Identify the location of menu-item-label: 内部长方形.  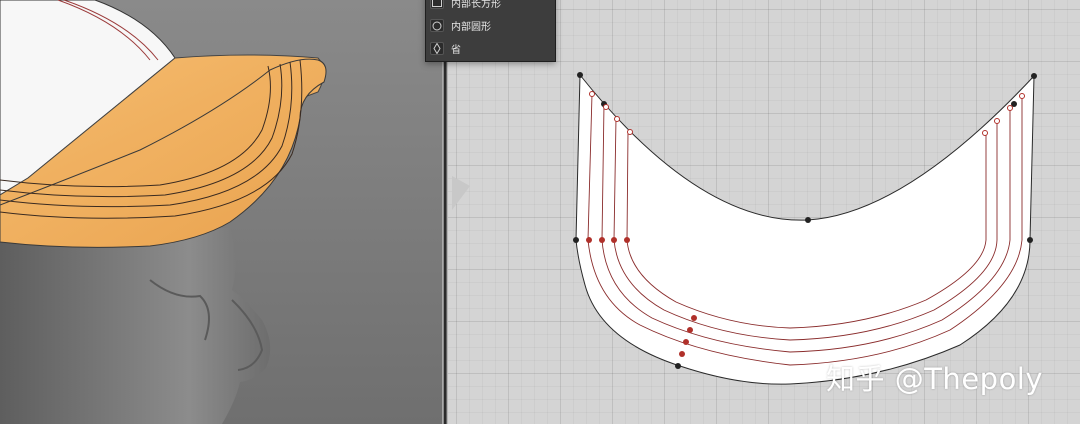
(476, 5).